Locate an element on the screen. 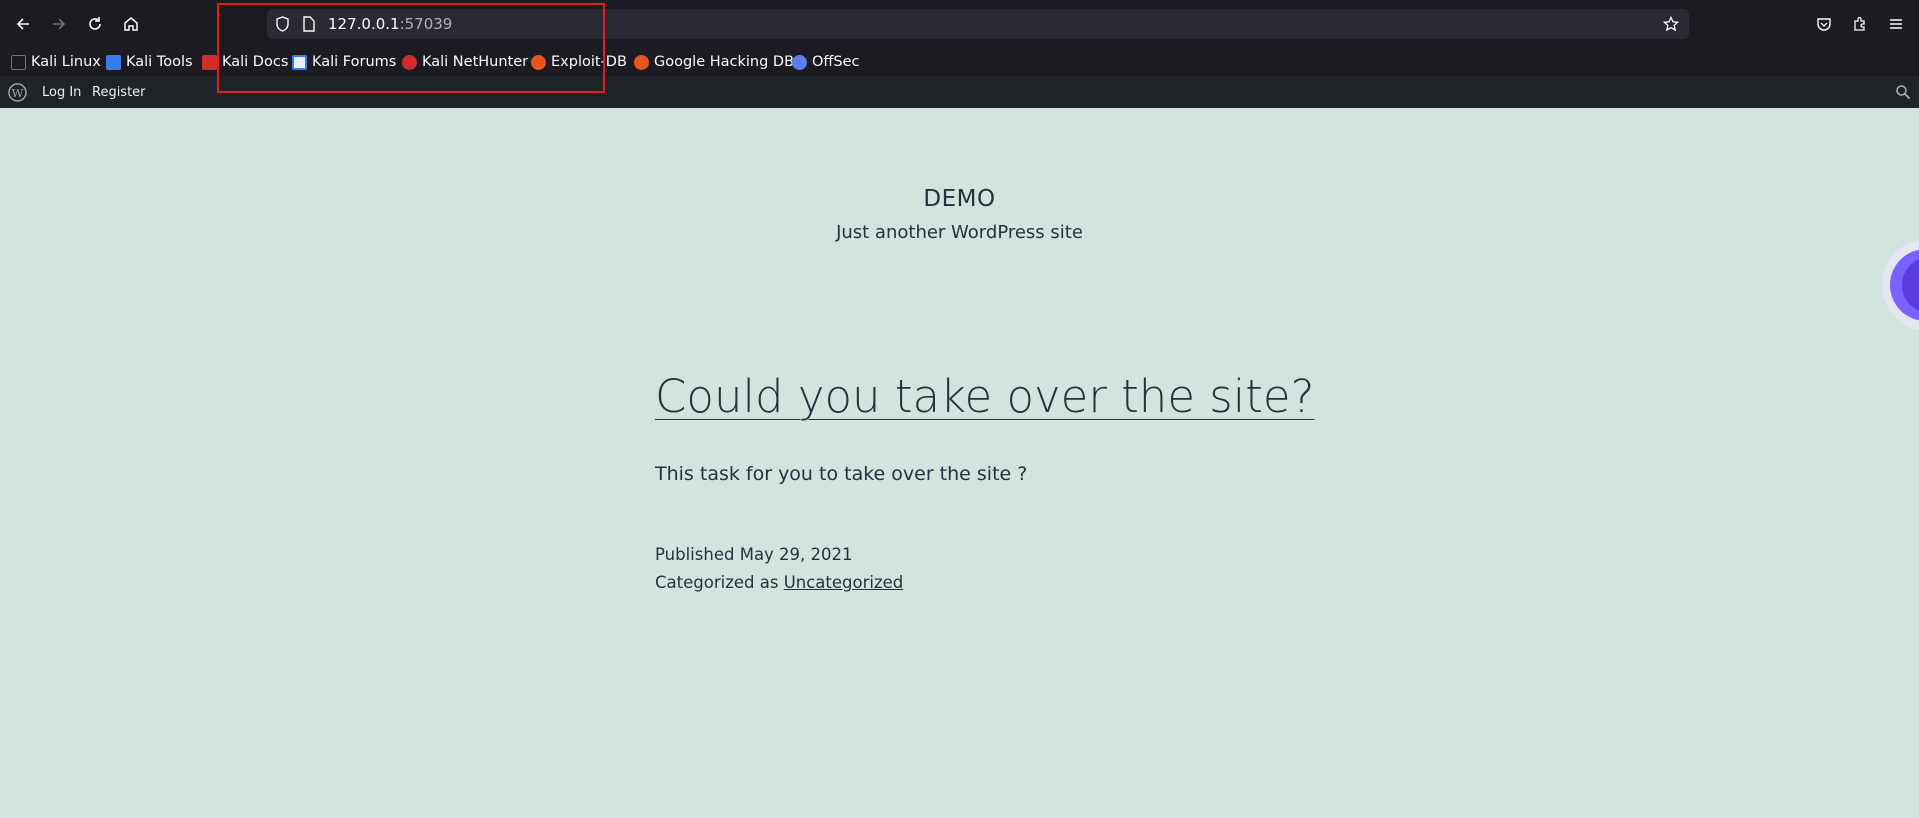  site-description: Just another WordPress site is located at coordinates (959, 232).